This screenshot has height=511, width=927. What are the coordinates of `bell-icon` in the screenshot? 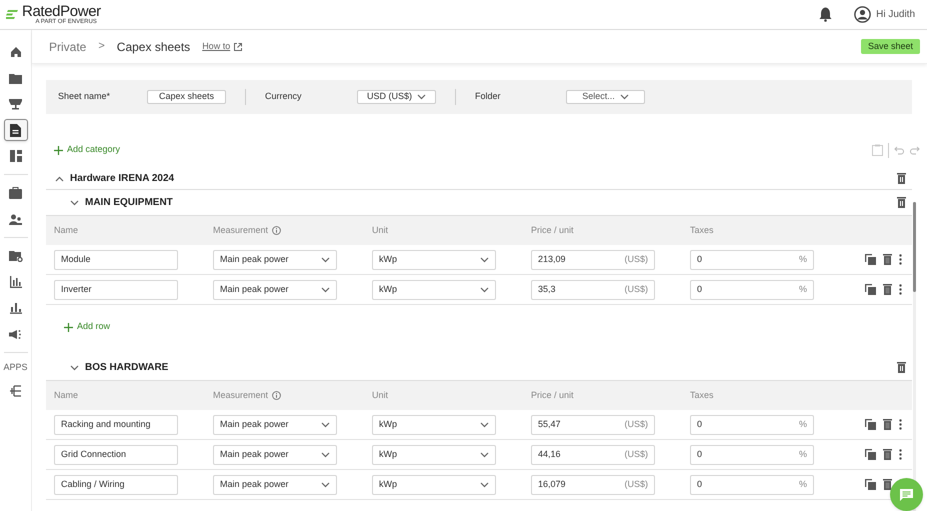 It's located at (825, 14).